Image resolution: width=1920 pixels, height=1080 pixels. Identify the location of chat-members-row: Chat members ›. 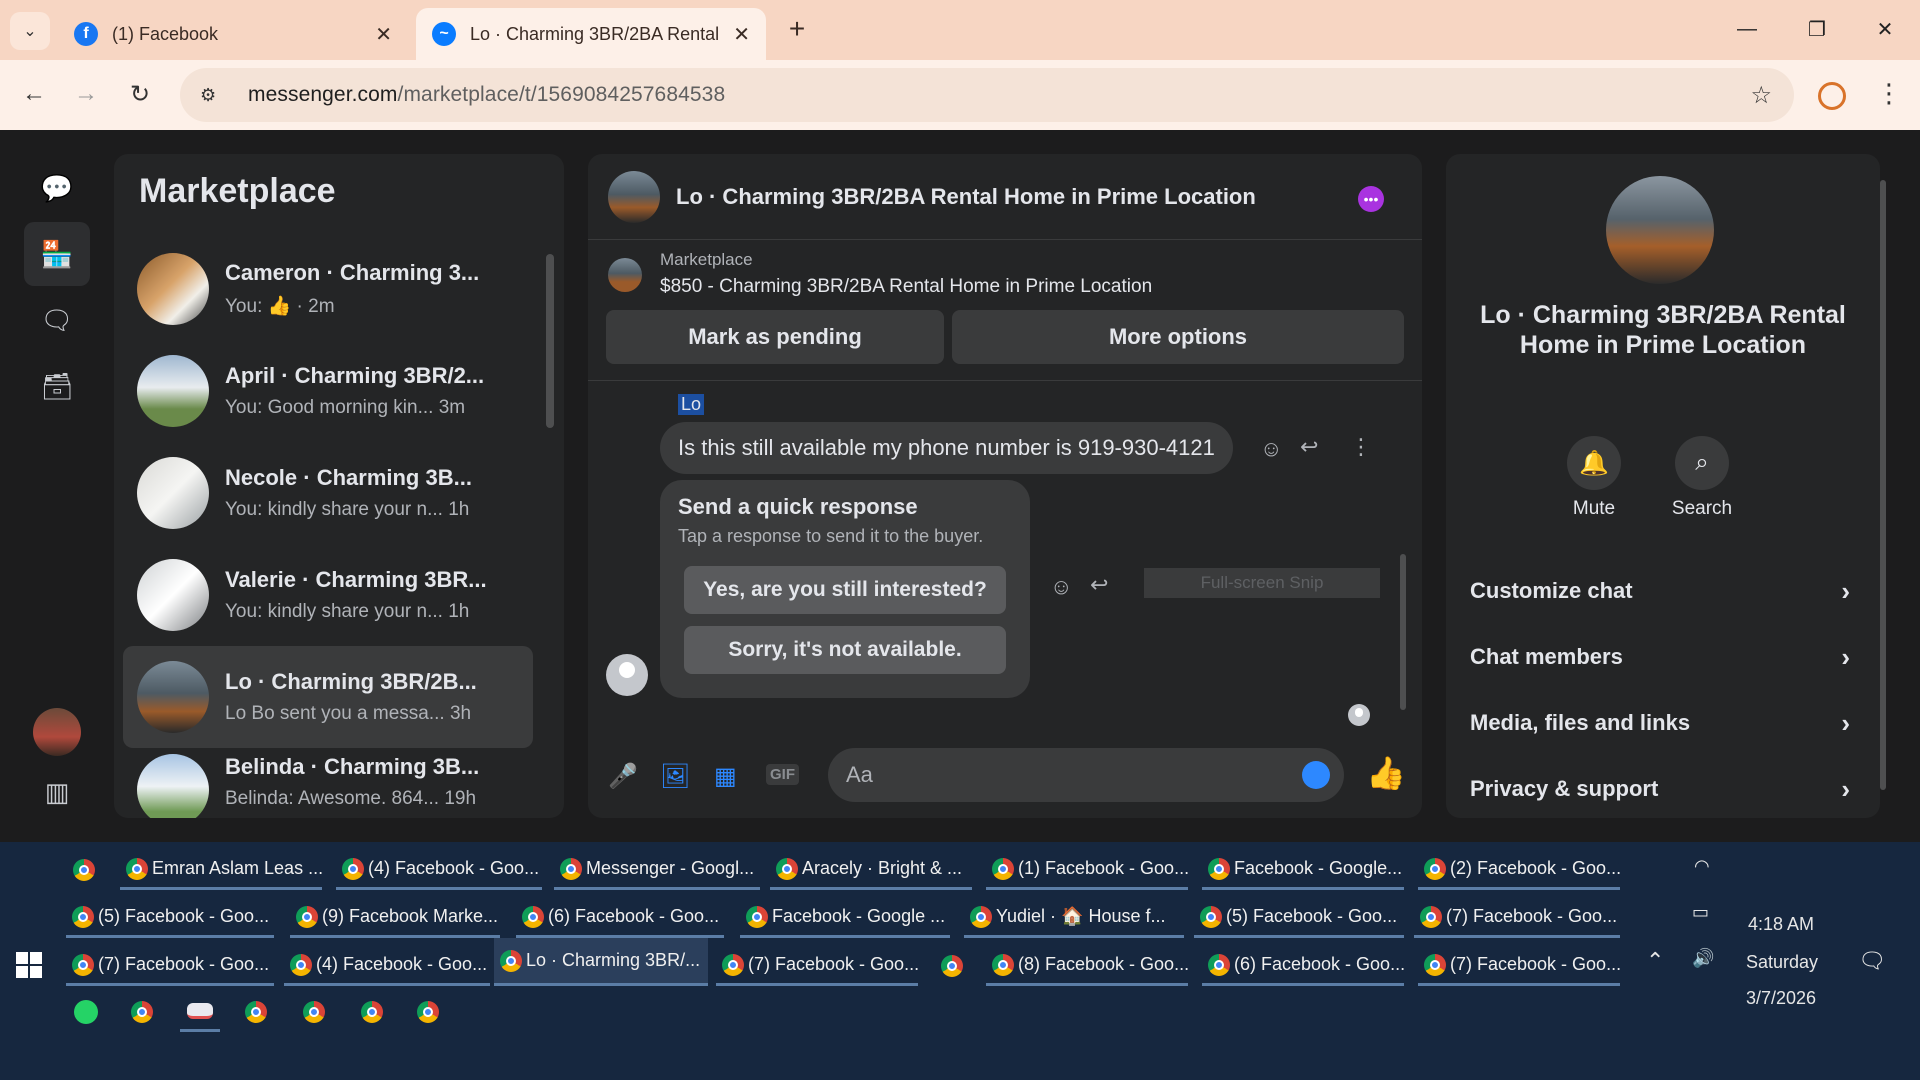
(1660, 657).